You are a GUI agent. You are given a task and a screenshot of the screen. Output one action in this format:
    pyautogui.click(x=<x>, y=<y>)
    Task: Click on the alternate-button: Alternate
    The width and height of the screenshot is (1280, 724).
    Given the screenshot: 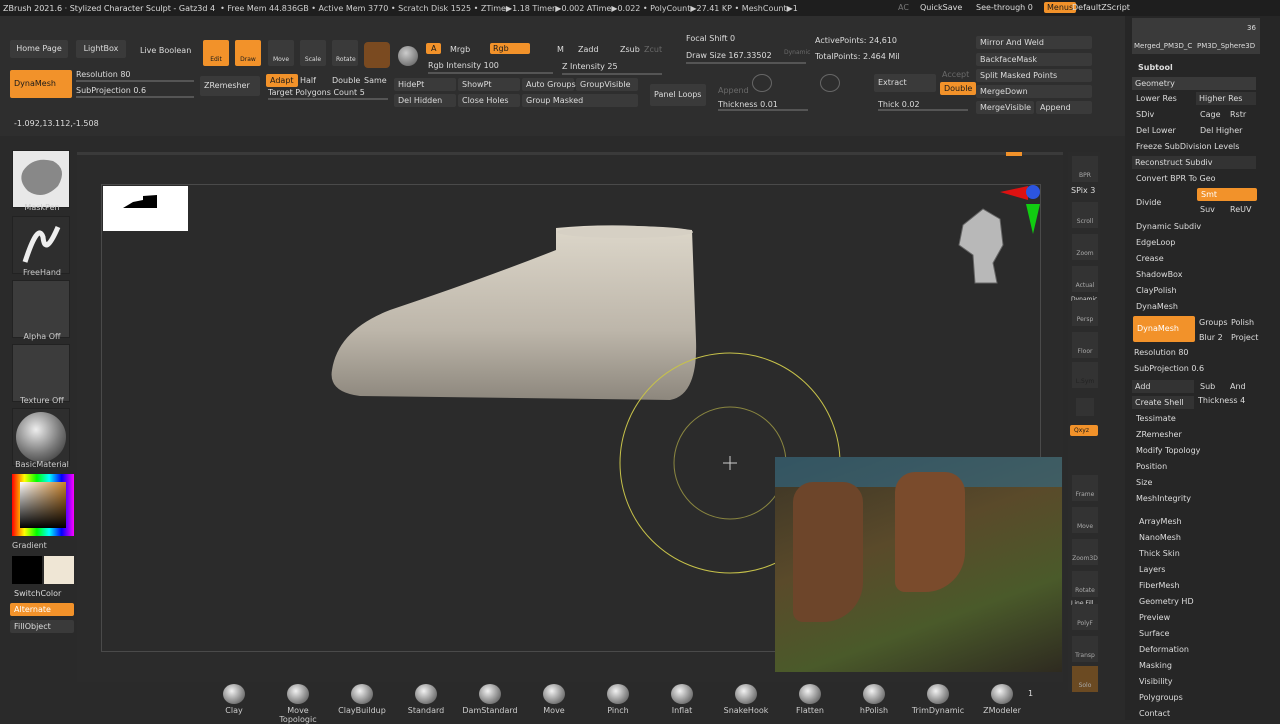 What is the action you would take?
    pyautogui.click(x=42, y=609)
    